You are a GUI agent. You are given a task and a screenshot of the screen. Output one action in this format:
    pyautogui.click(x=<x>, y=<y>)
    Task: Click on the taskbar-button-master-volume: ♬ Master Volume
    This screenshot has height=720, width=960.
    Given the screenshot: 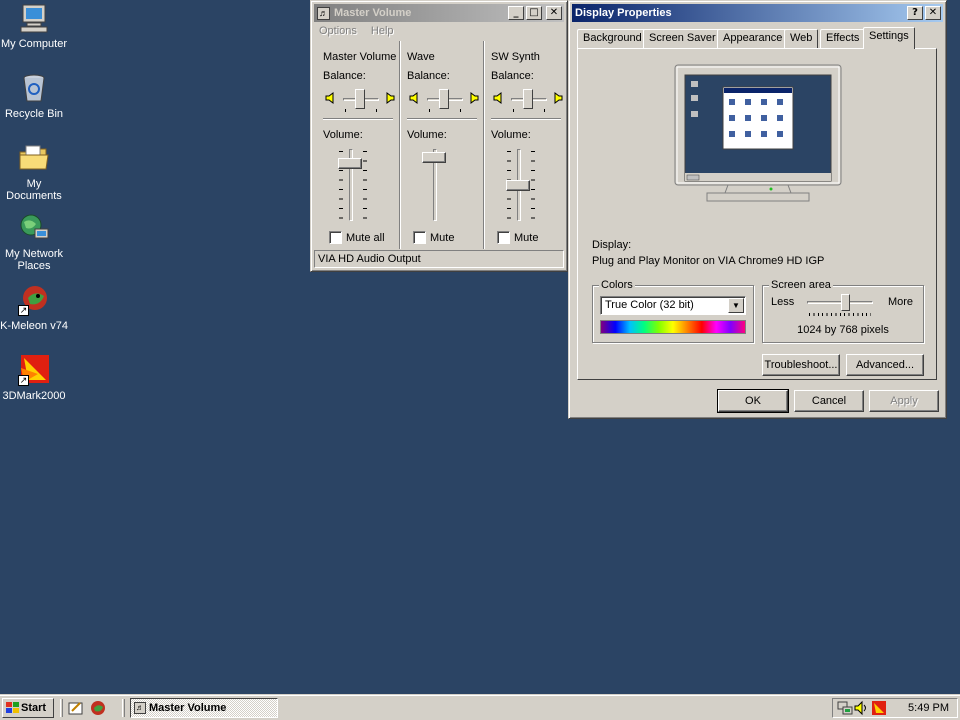 What is the action you would take?
    pyautogui.click(x=204, y=708)
    